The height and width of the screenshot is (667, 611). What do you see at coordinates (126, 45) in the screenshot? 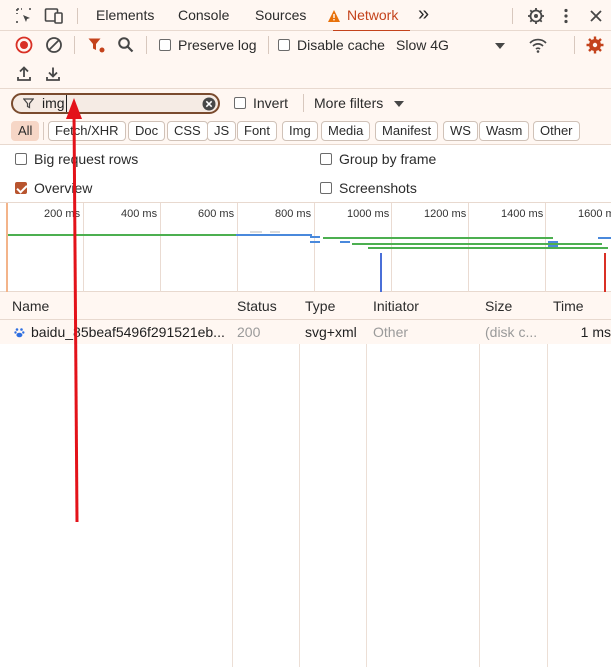
I see `search-icon` at bounding box center [126, 45].